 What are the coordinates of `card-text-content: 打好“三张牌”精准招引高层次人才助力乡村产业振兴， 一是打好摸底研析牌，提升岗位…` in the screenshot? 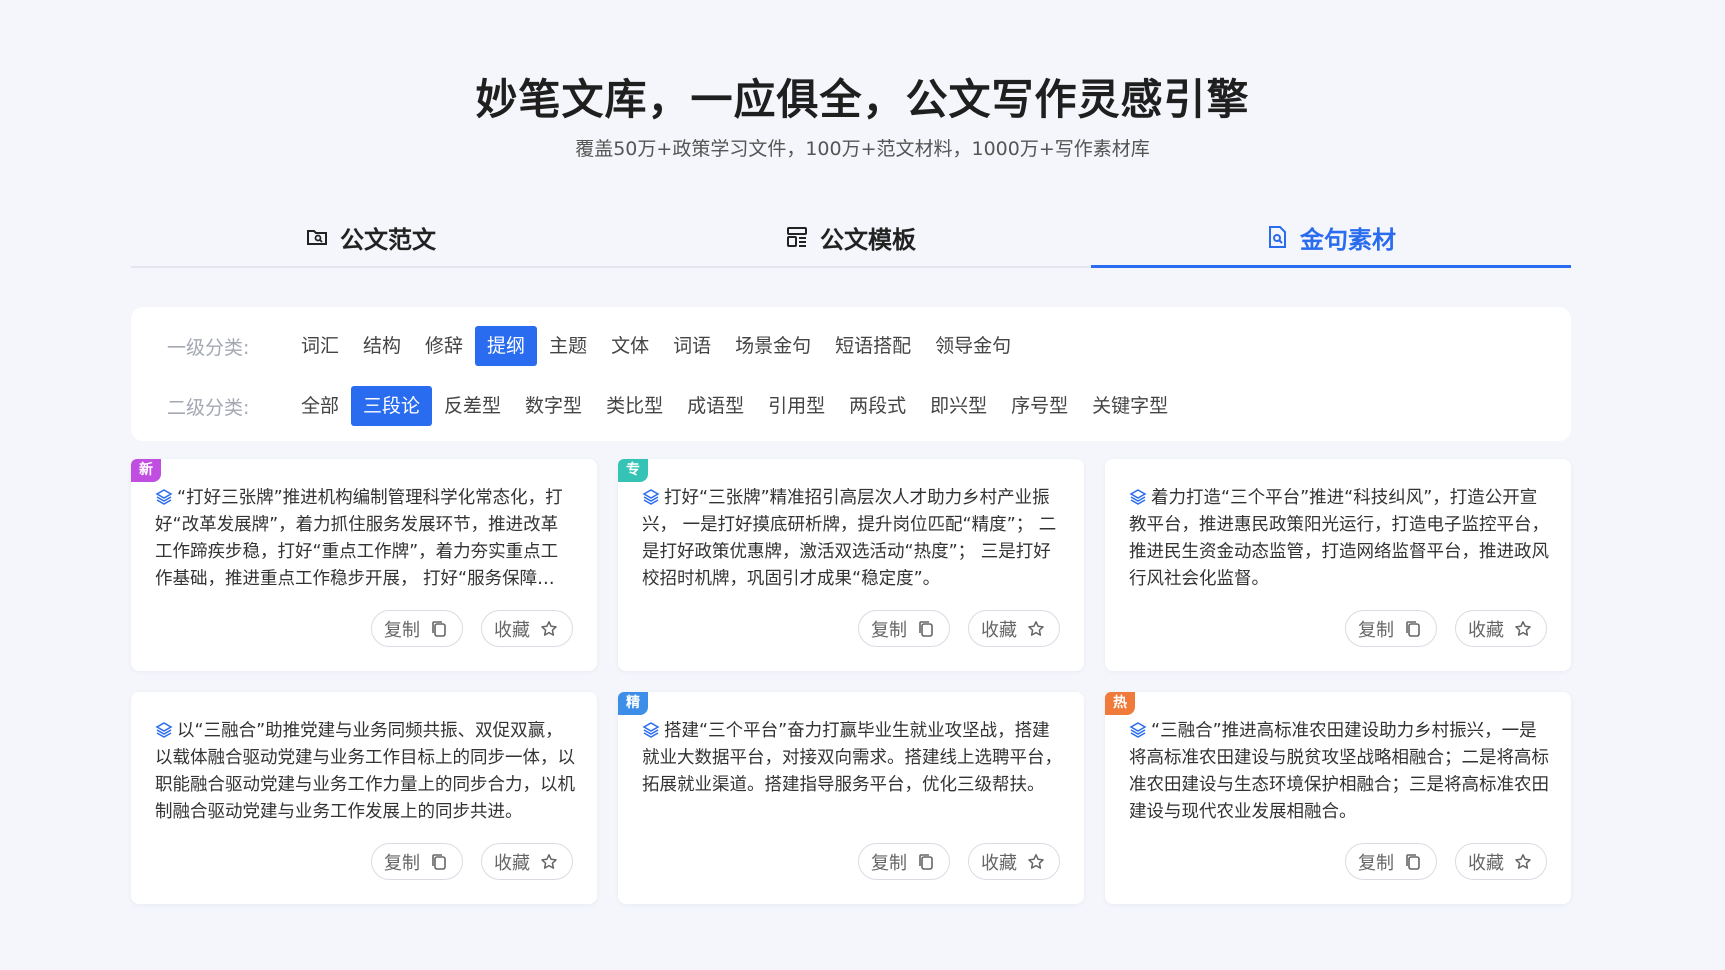 It's located at (849, 538).